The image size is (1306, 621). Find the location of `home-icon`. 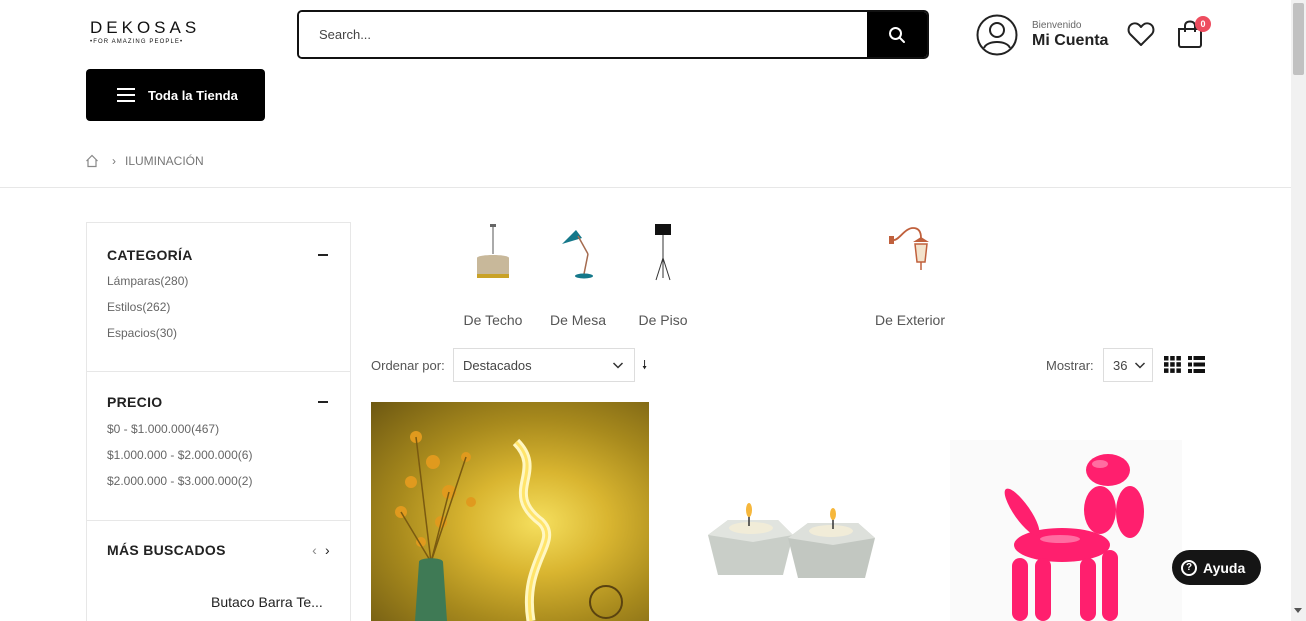

home-icon is located at coordinates (92, 161).